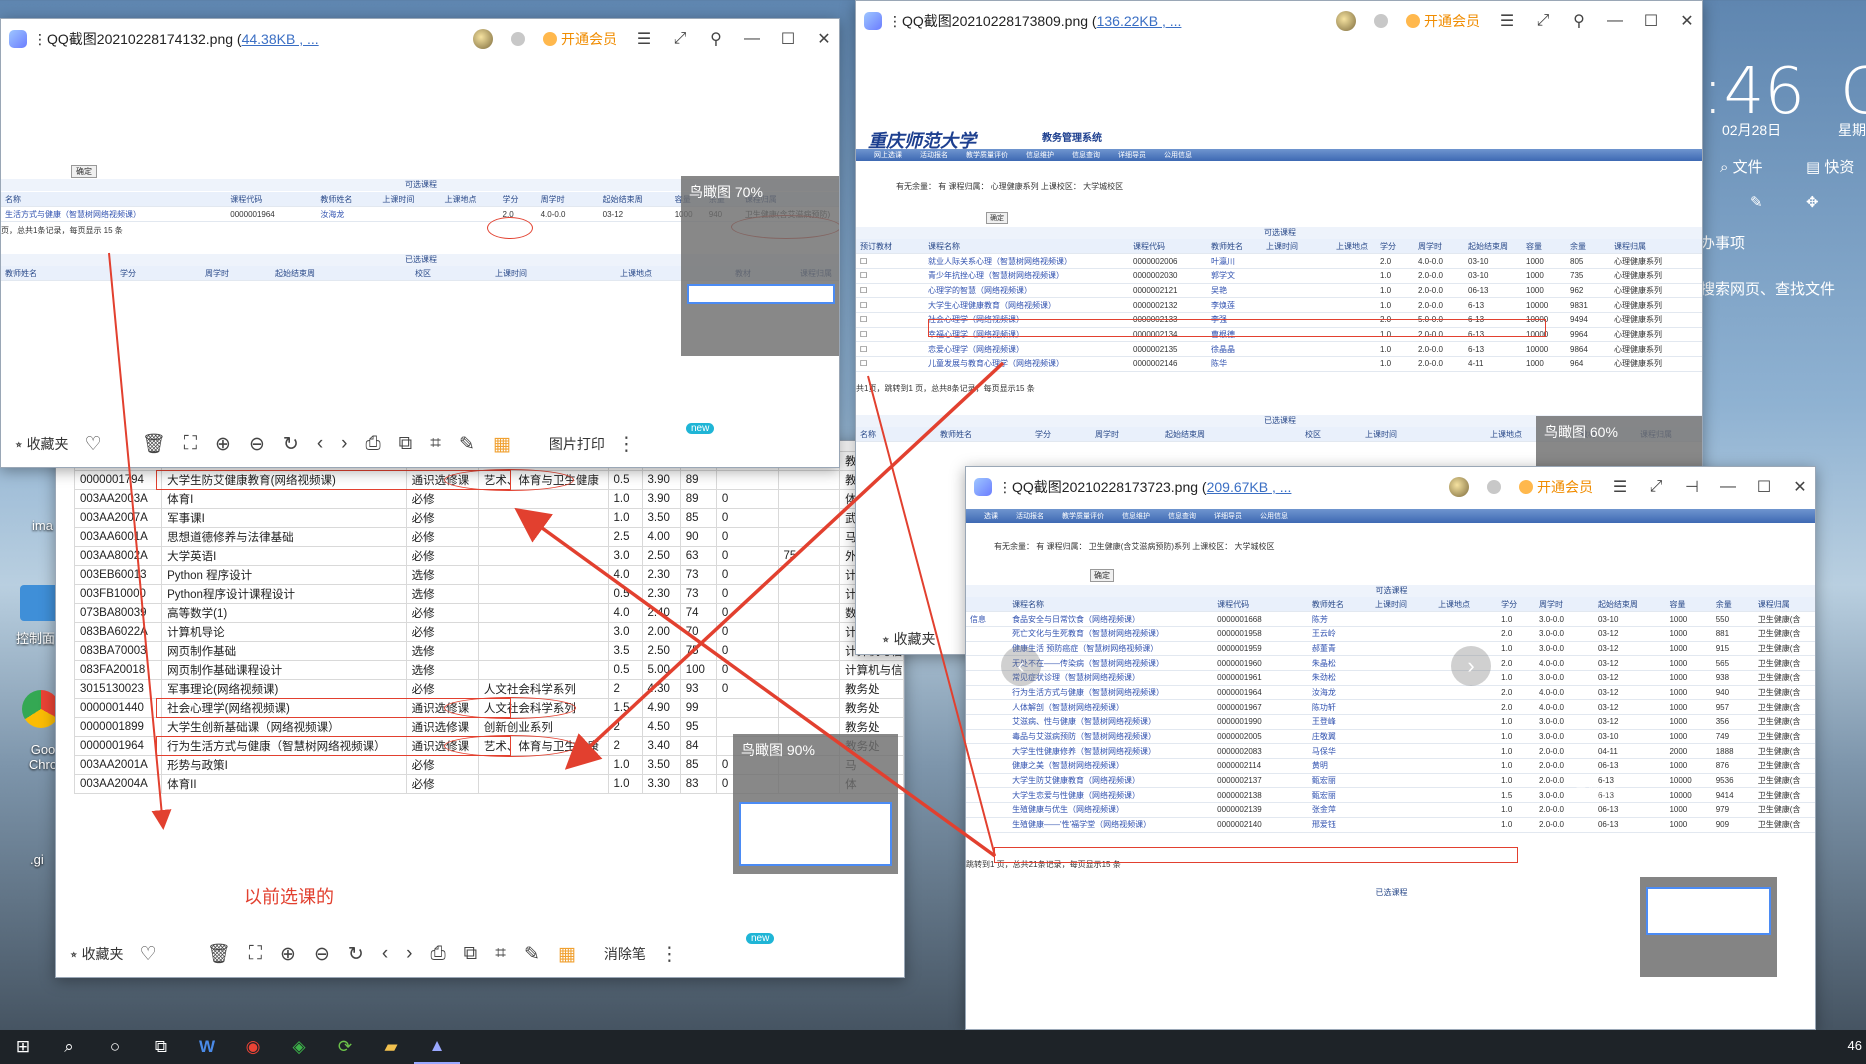 The image size is (1866, 1064). I want to click on refresh-app-icon: ⟳, so click(345, 1047).